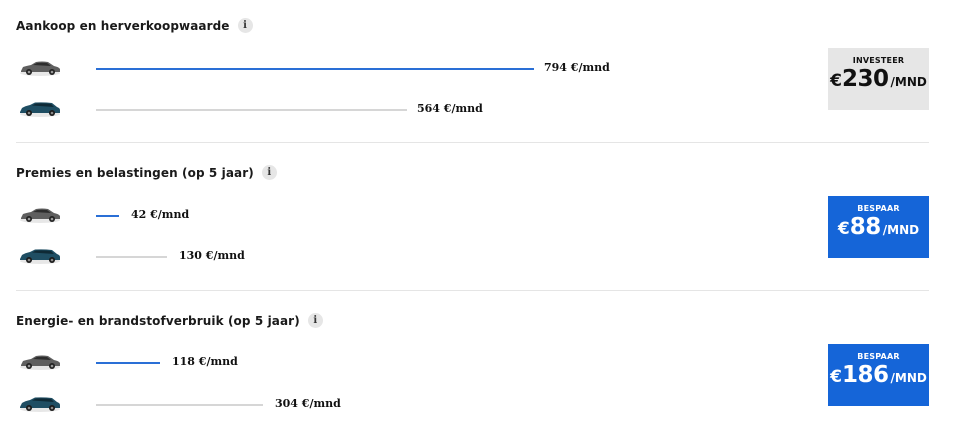 The height and width of the screenshot is (436, 953). I want to click on section-title: Aankoop en herverkoopwaarde i, so click(134, 25).